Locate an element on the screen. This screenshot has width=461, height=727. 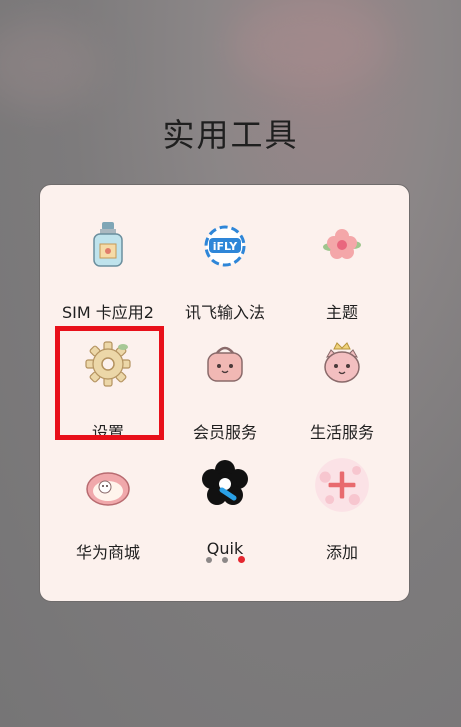
app-label: 生活服务 is located at coordinates (341, 432).